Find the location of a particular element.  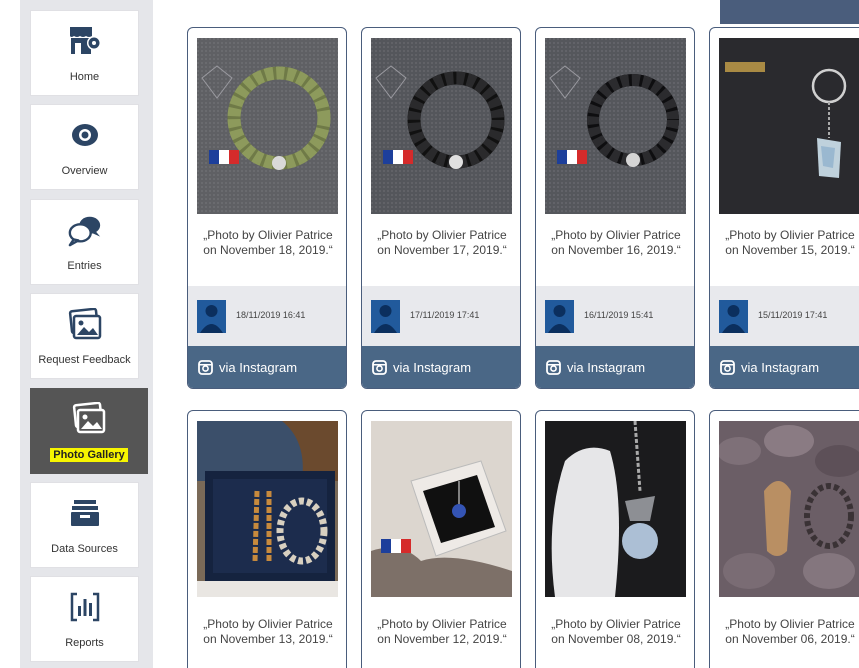

caption-line: on November 16, 2019.“ is located at coordinates (616, 250).